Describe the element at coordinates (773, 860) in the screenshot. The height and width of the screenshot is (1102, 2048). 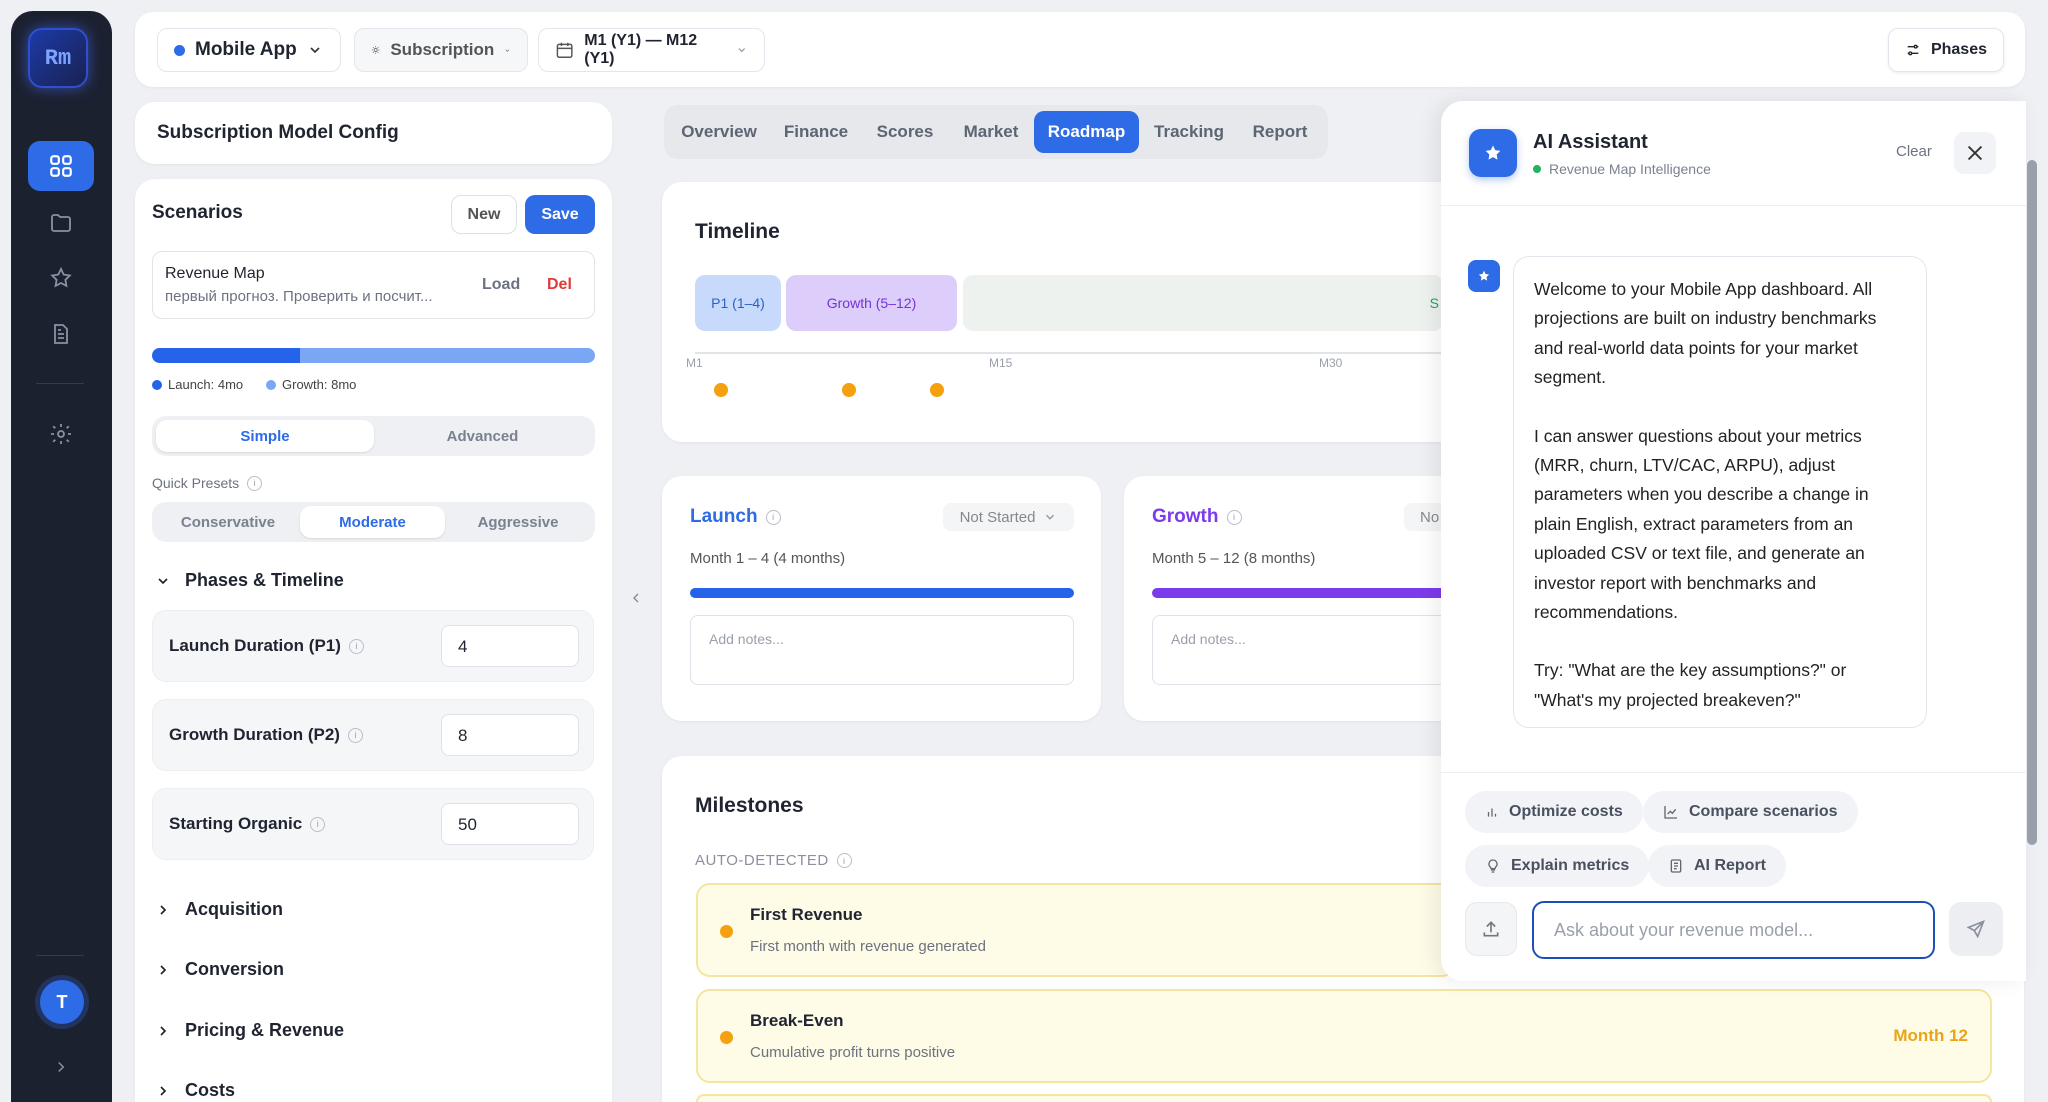
I see `milestones-subtitle: AUTO-DETECTED i` at that location.